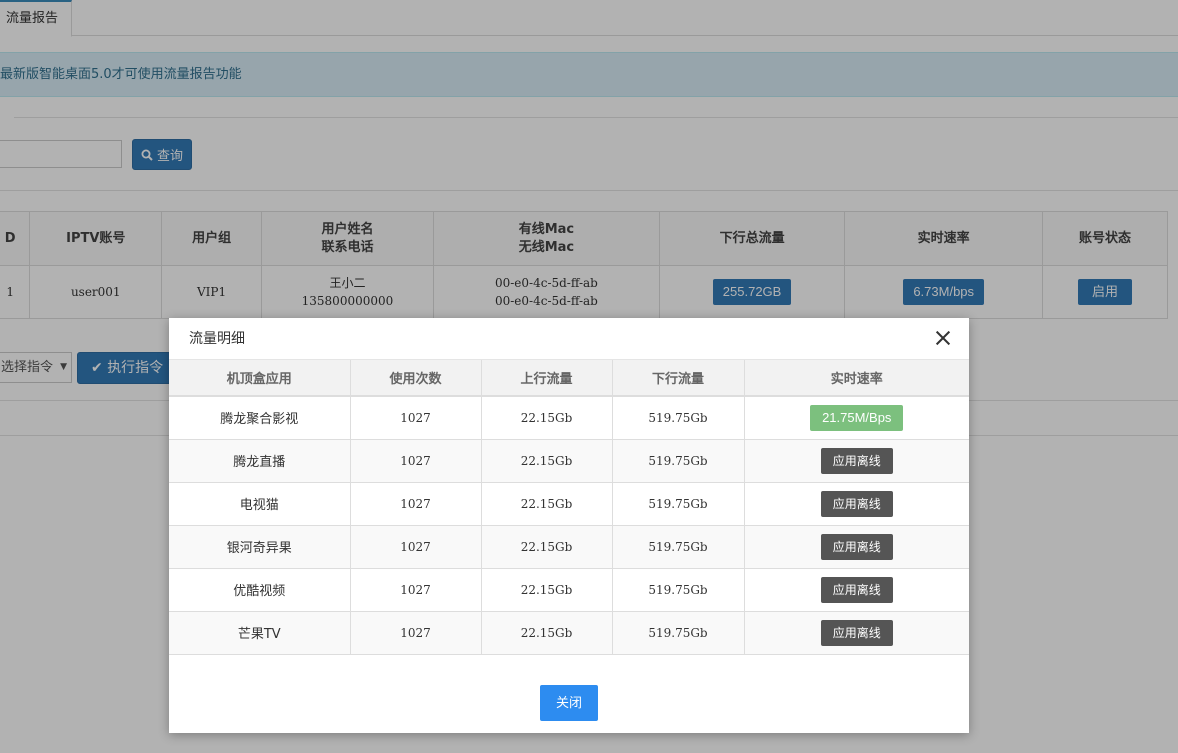 The image size is (1178, 753). I want to click on table-row: 电视猫 1027 22.15Gb 519.75Gb 应用离线, so click(569, 503).